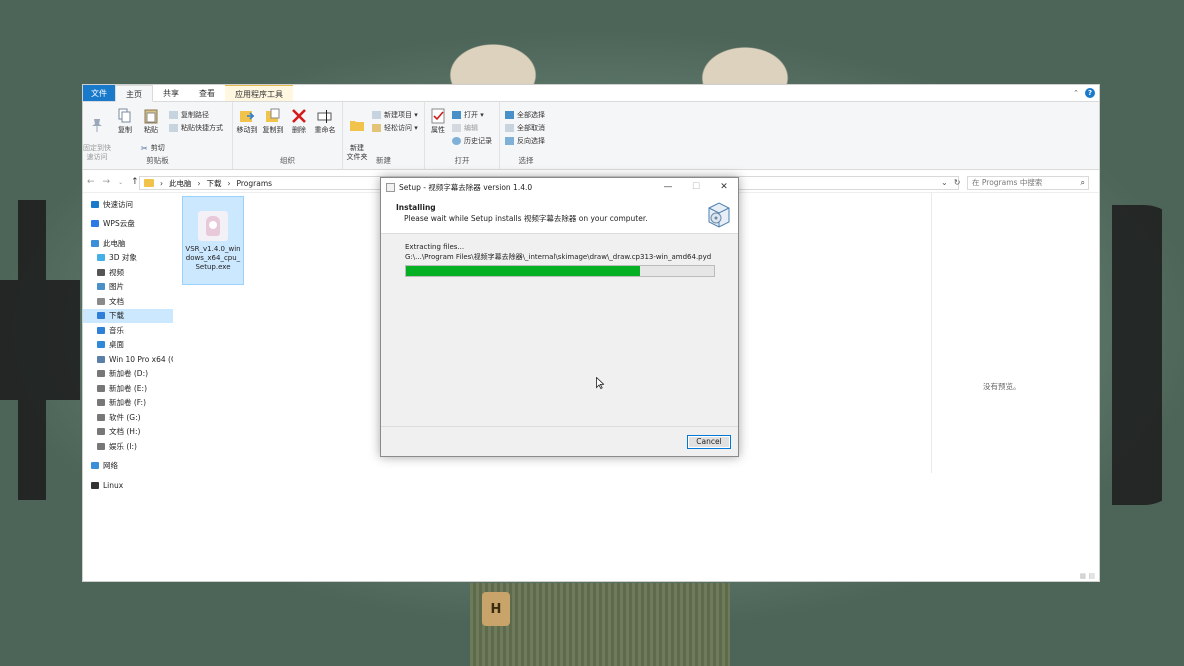  Describe the element at coordinates (128, 446) in the screenshot. I see `nav-item: 娱乐 (I:)` at that location.